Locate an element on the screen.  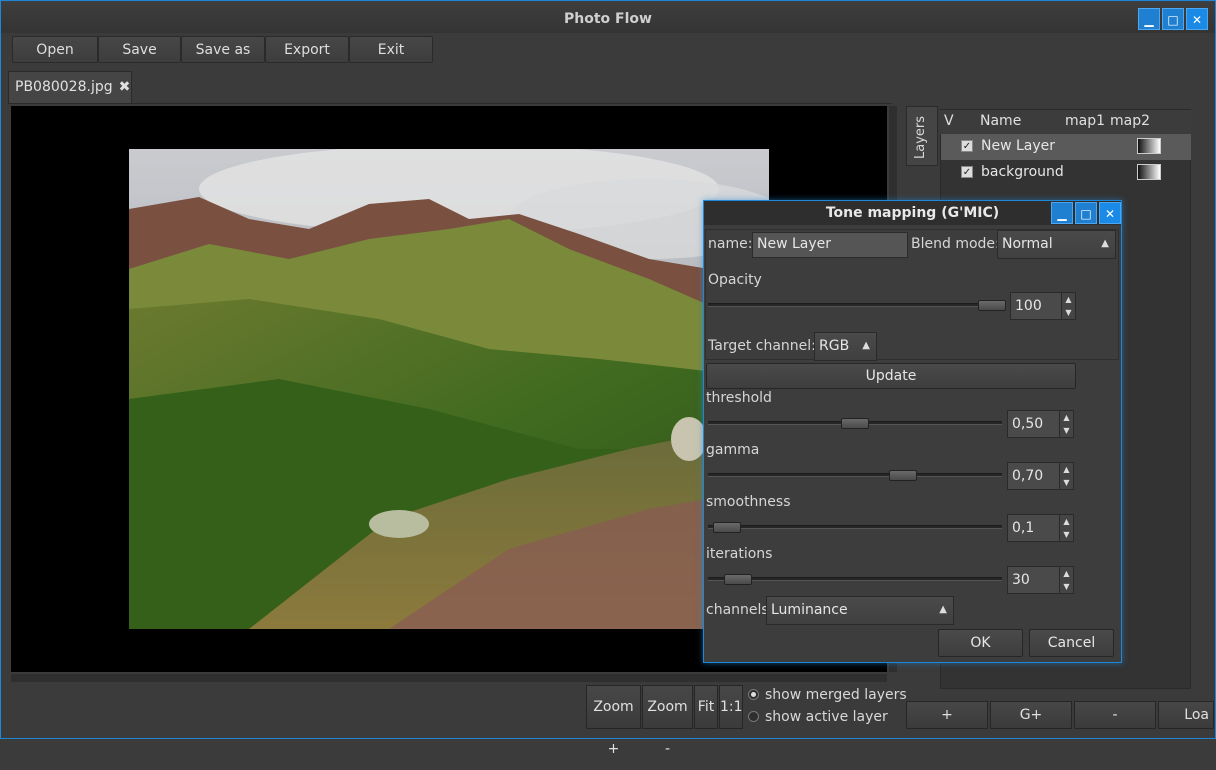
param-value: 0,1 is located at coordinates (1023, 528).